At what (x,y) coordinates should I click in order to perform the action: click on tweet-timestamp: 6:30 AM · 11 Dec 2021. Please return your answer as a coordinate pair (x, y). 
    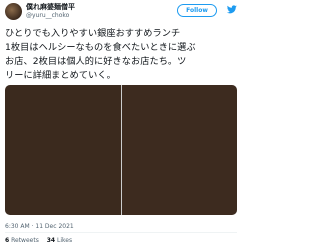
    Looking at the image, I should click on (39, 226).